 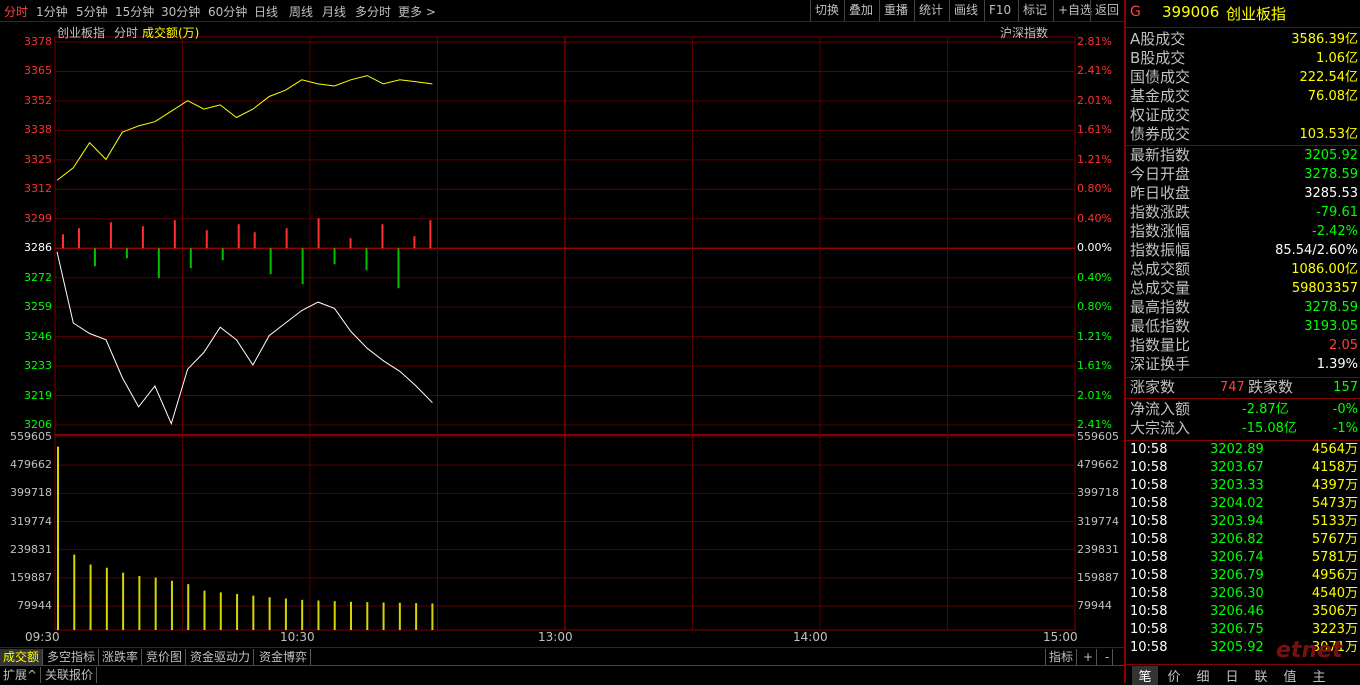 What do you see at coordinates (1237, 647) in the screenshot?
I see `tick-price: 3205.92` at bounding box center [1237, 647].